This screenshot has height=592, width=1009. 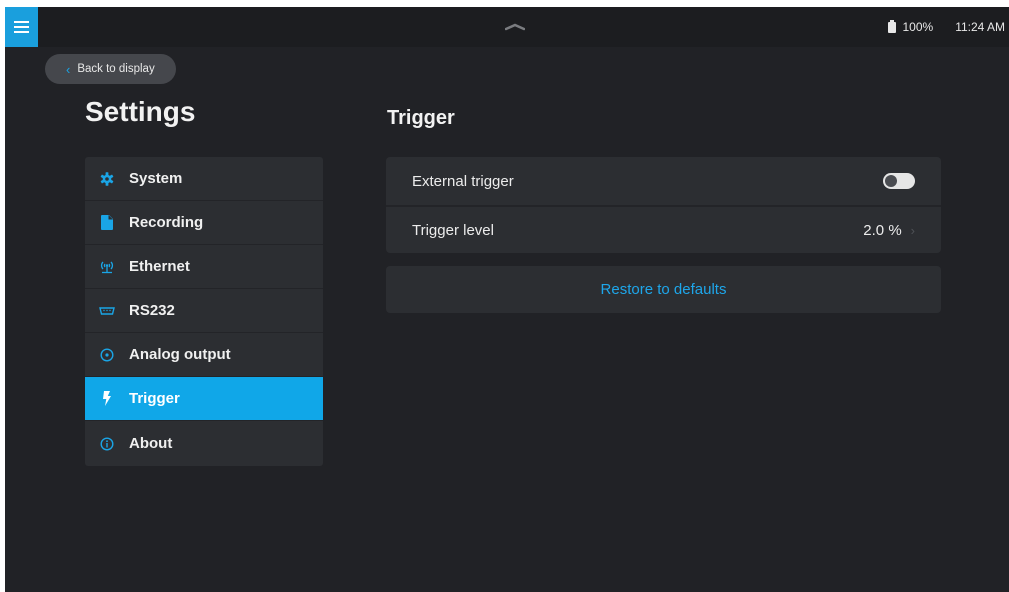 I want to click on option-label: Trigger level, so click(x=453, y=230).